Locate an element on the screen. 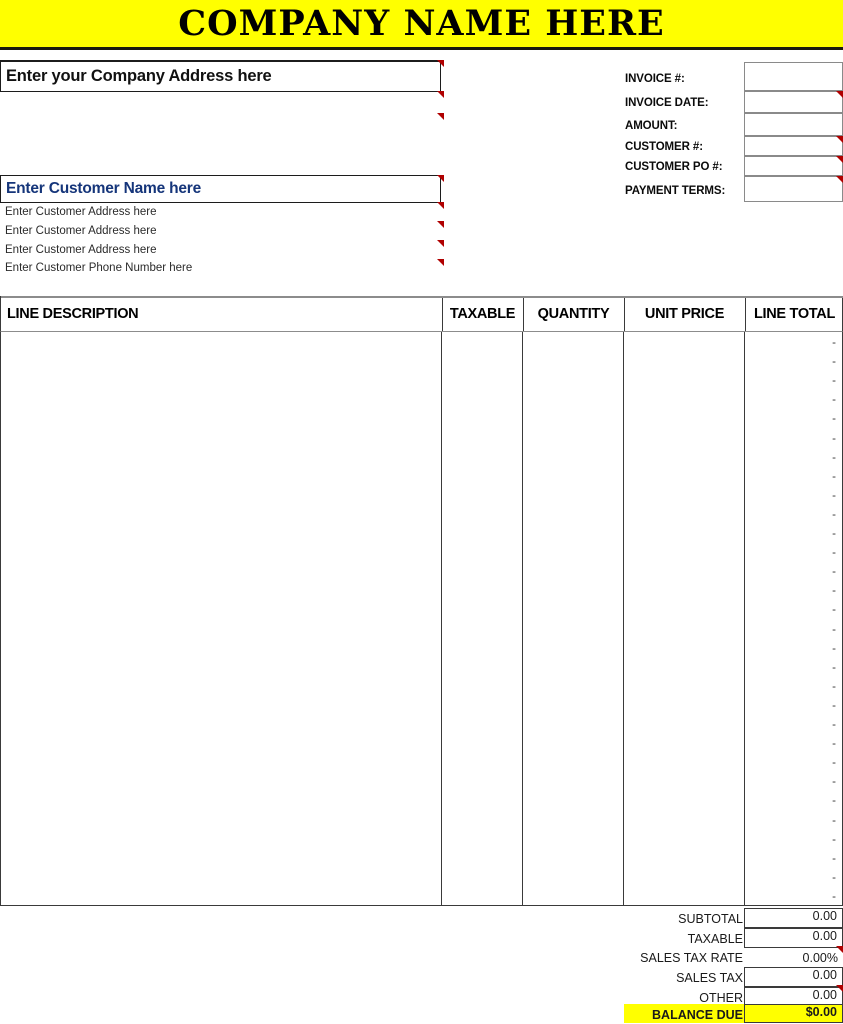 This screenshot has height=1024, width=843. total-value-subtotal: 0.00 is located at coordinates (793, 918).